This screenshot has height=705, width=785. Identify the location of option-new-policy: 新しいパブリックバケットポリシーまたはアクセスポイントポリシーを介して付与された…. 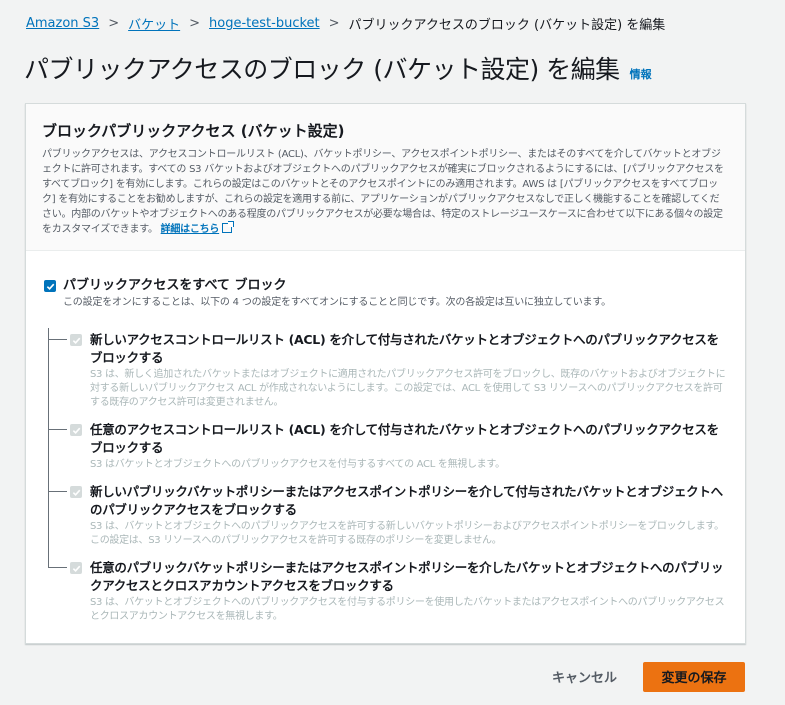
(388, 515).